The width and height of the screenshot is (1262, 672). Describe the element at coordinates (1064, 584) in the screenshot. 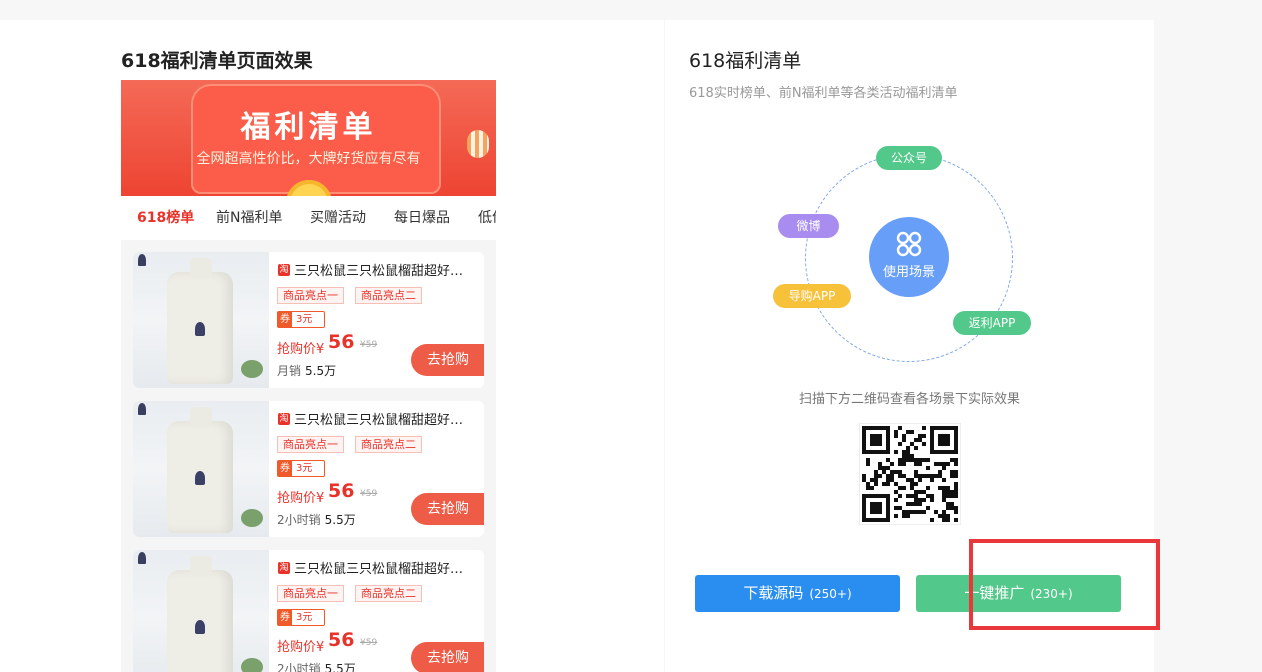

I see `highlight-annotation` at that location.